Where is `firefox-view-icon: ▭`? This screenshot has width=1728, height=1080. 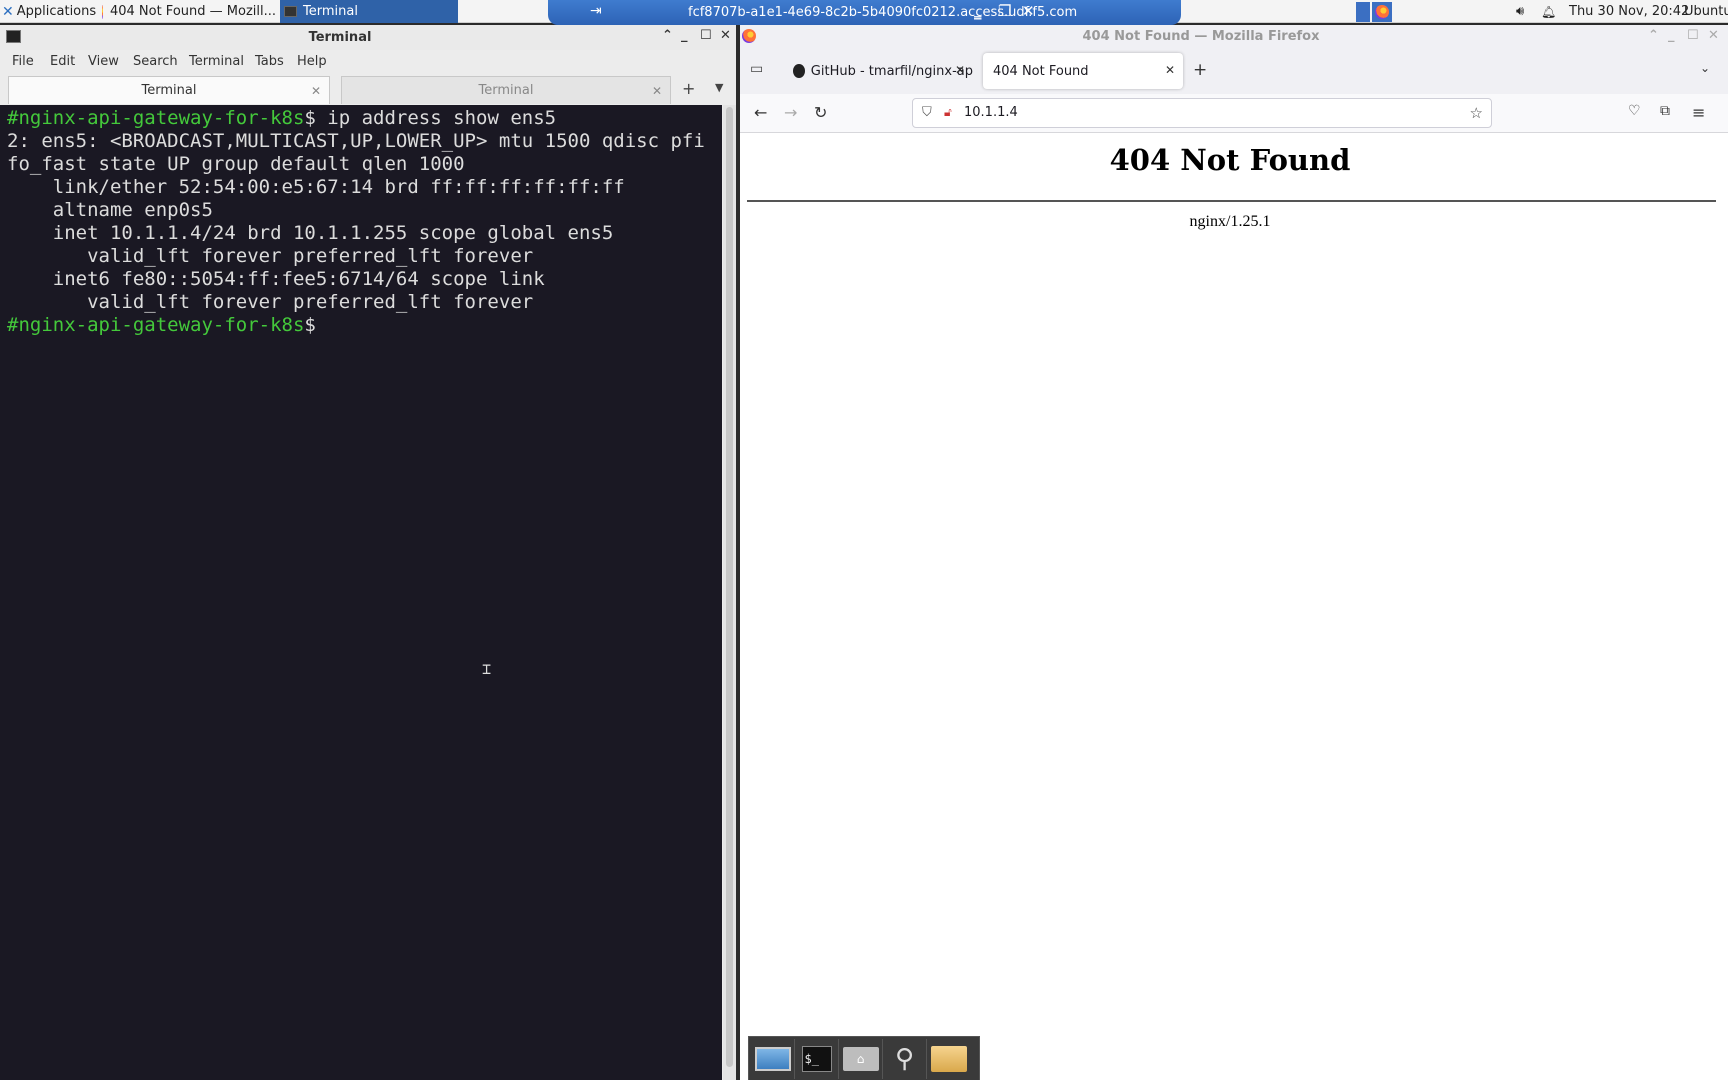 firefox-view-icon: ▭ is located at coordinates (756, 69).